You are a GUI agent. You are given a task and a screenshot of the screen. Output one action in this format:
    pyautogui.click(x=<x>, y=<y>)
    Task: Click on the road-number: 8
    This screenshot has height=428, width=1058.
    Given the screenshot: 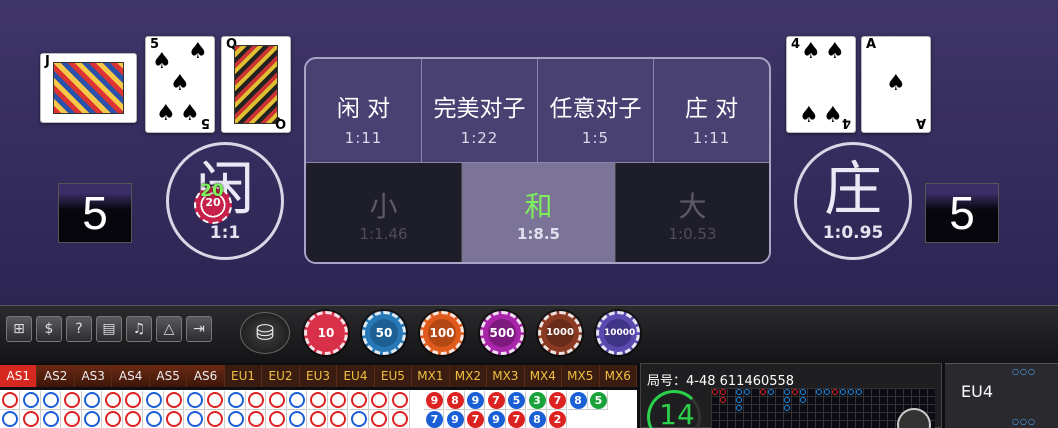 What is the action you would take?
    pyautogui.click(x=578, y=400)
    